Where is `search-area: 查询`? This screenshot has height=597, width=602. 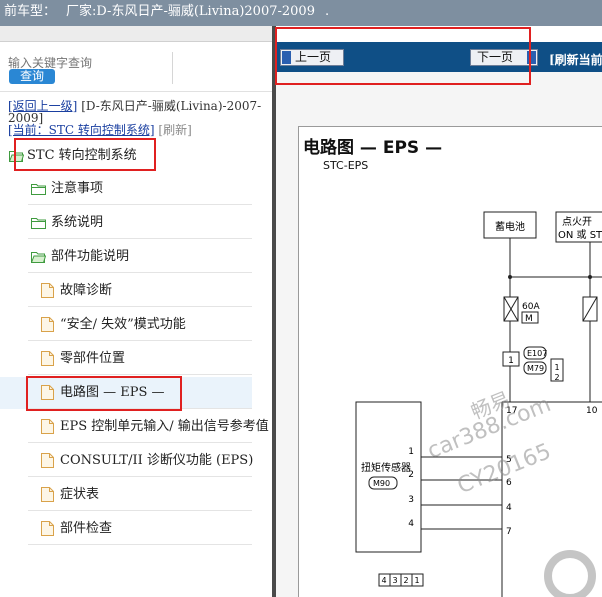
search-area: 查询 is located at coordinates (137, 67).